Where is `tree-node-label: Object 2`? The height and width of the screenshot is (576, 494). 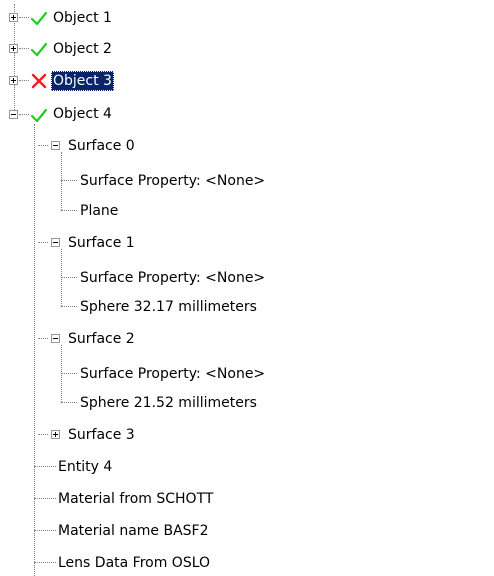 tree-node-label: Object 2 is located at coordinates (82, 49).